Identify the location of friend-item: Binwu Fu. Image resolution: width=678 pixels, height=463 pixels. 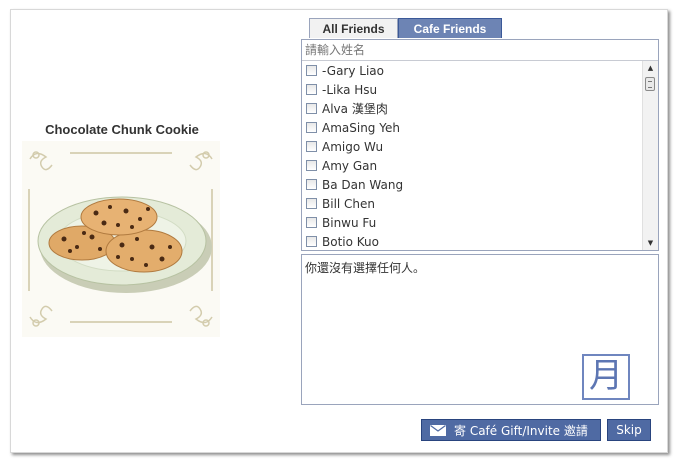
(472, 222).